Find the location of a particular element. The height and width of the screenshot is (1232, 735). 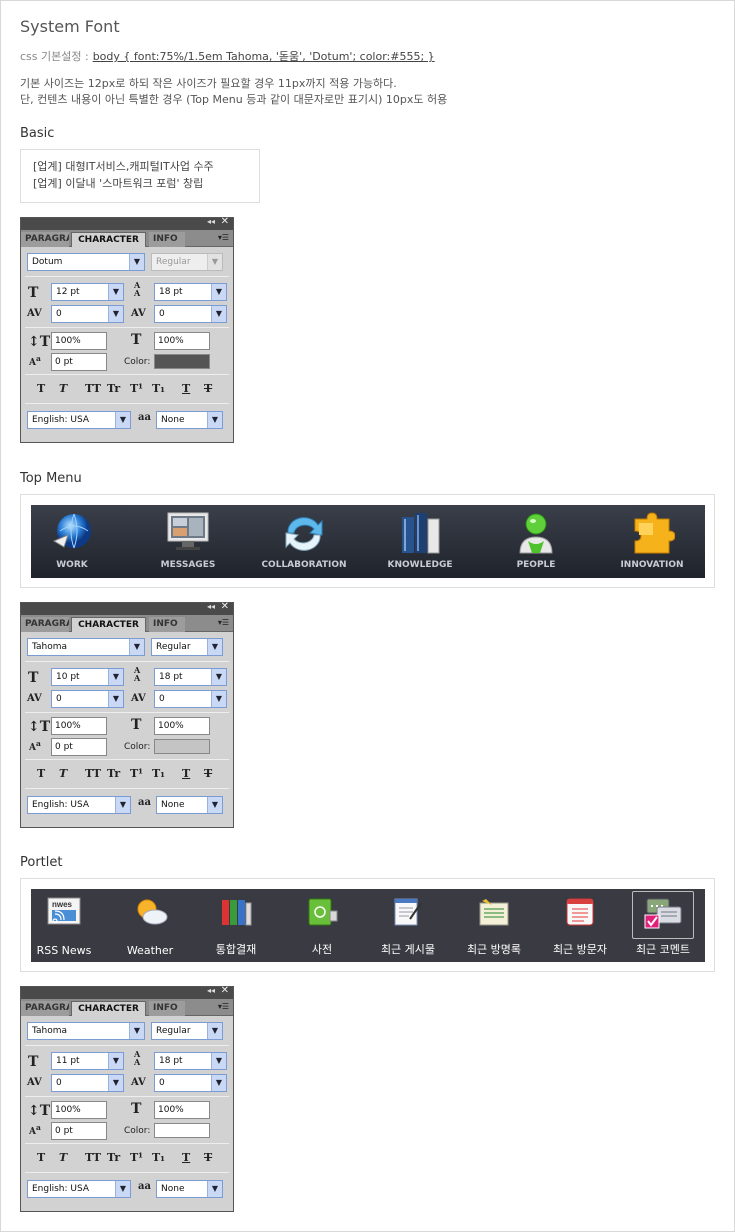

font-family-select: Dotum ▼ is located at coordinates (86, 262).